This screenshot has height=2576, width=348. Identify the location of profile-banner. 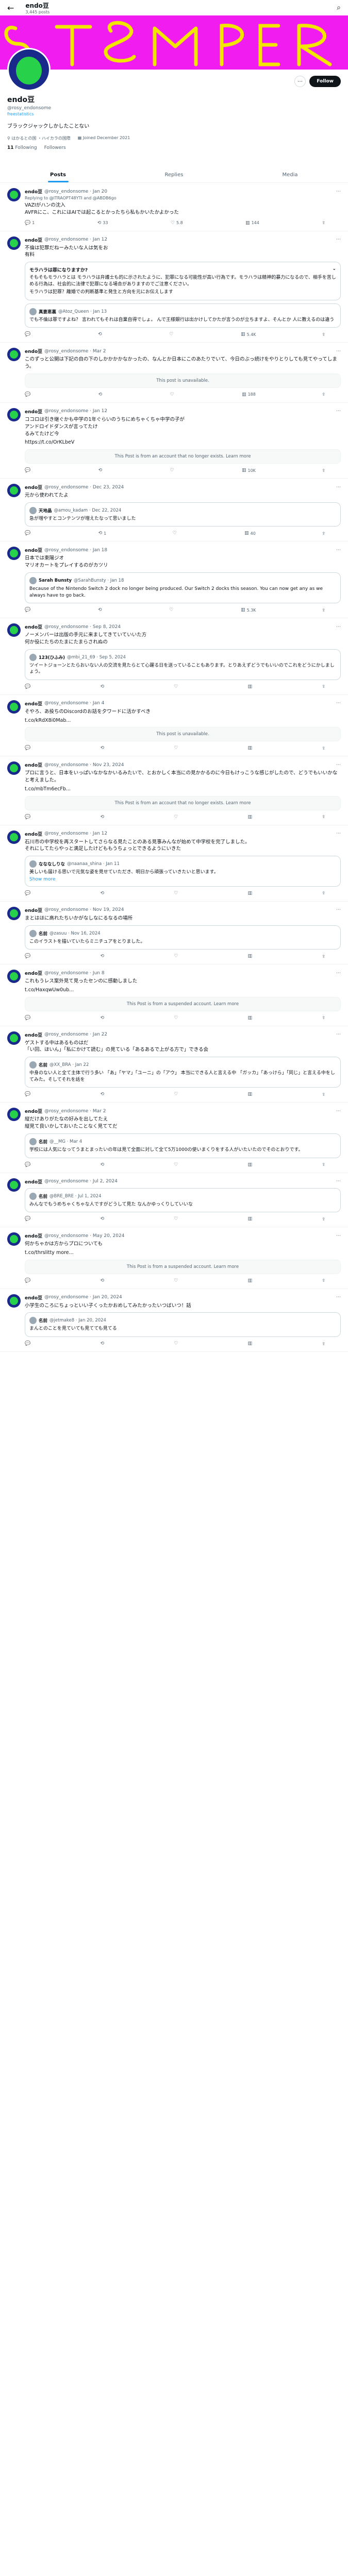
(174, 43).